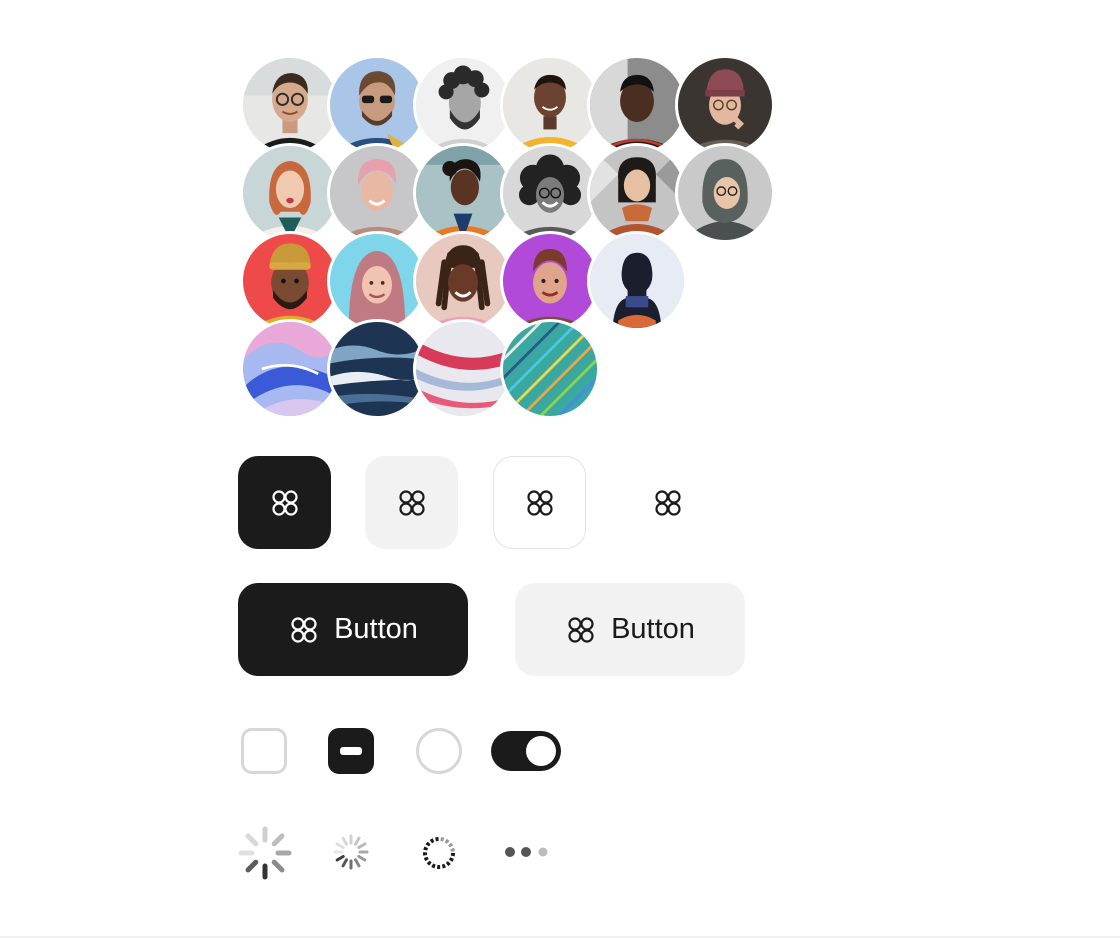  I want to click on spinner-small-icon, so click(351, 852).